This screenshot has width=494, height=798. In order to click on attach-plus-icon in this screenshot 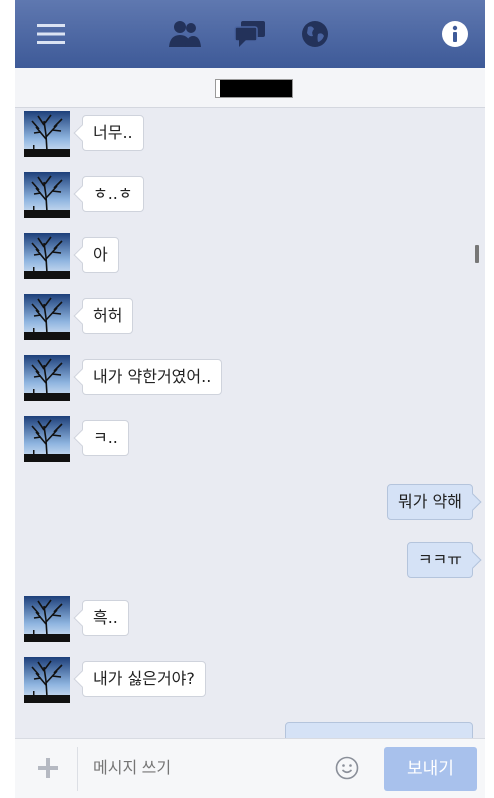, I will do `click(48, 768)`.